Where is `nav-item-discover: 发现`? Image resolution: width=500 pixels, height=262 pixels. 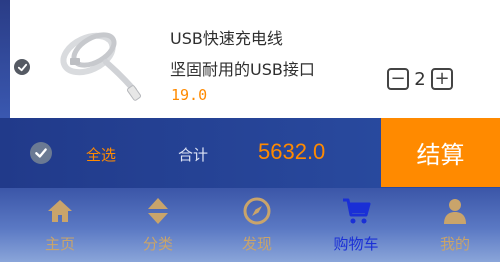
nav-item-discover: 发现 is located at coordinates (257, 225).